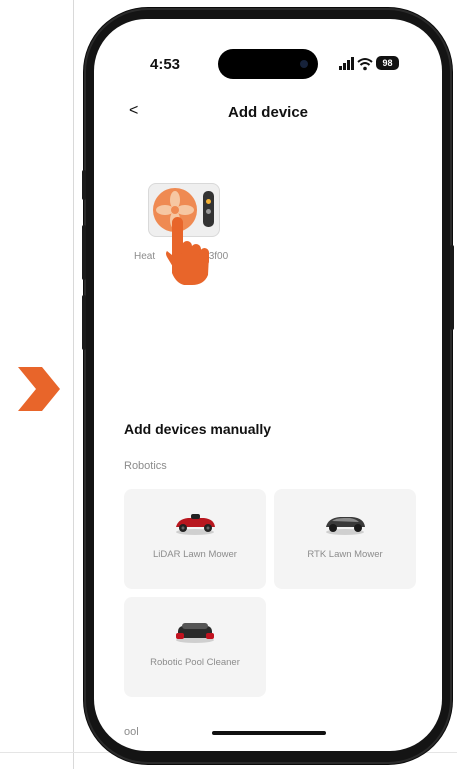 The height and width of the screenshot is (769, 457). I want to click on battery-indicator: 98, so click(387, 63).